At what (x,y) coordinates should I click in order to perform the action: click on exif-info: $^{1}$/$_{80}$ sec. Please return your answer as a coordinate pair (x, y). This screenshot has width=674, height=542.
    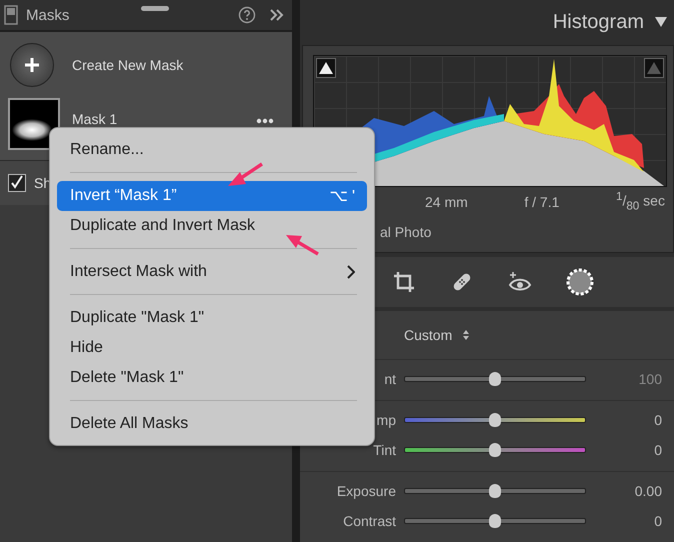
    Looking at the image, I should click on (640, 201).